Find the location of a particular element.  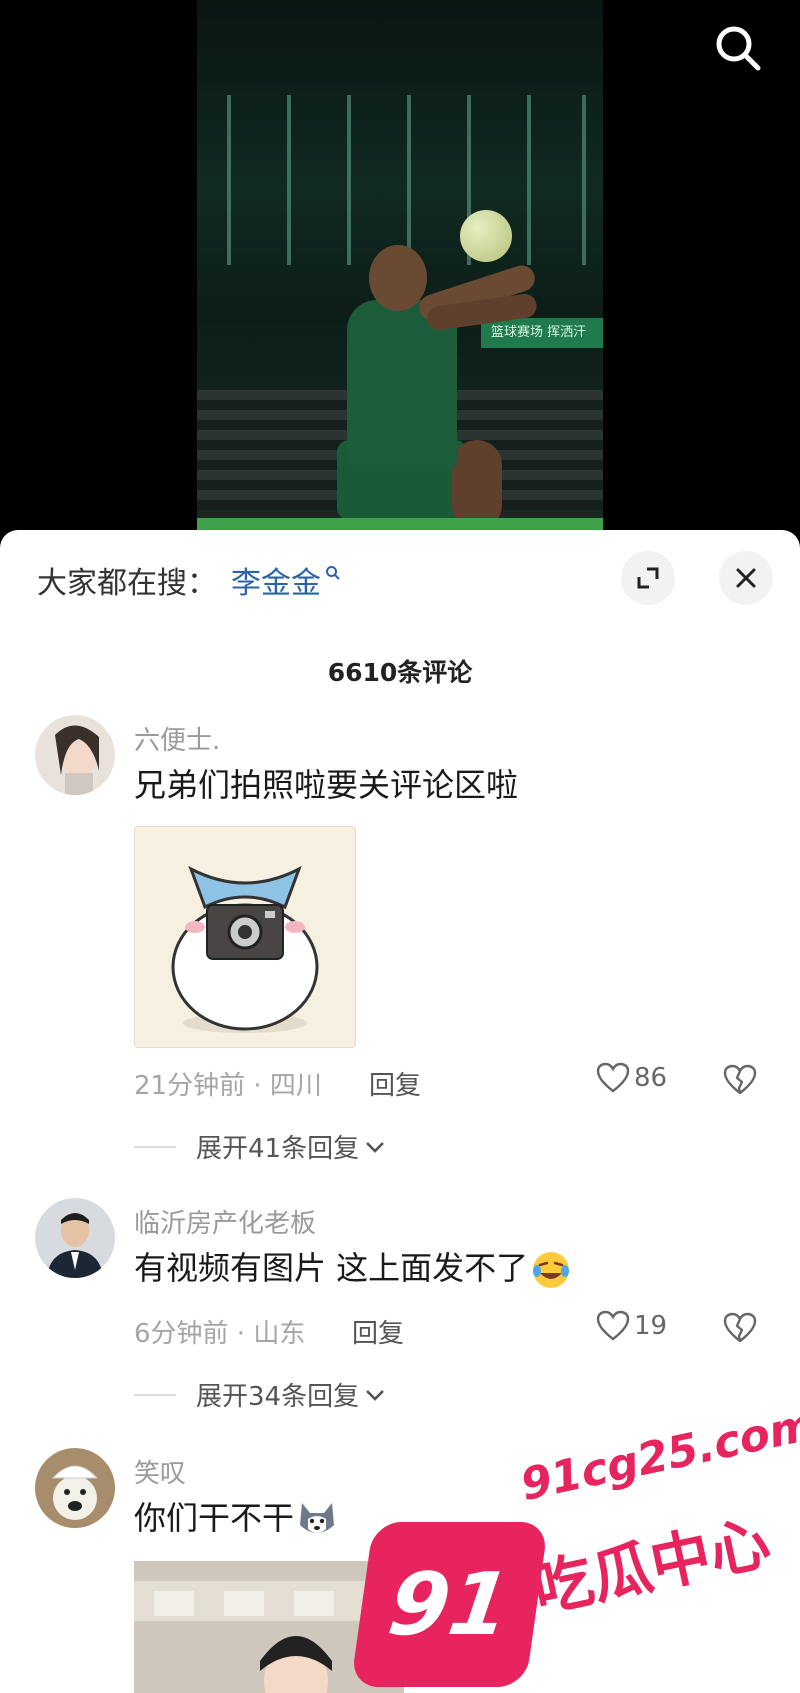

hot-search-term: 李金金 is located at coordinates (276, 580).